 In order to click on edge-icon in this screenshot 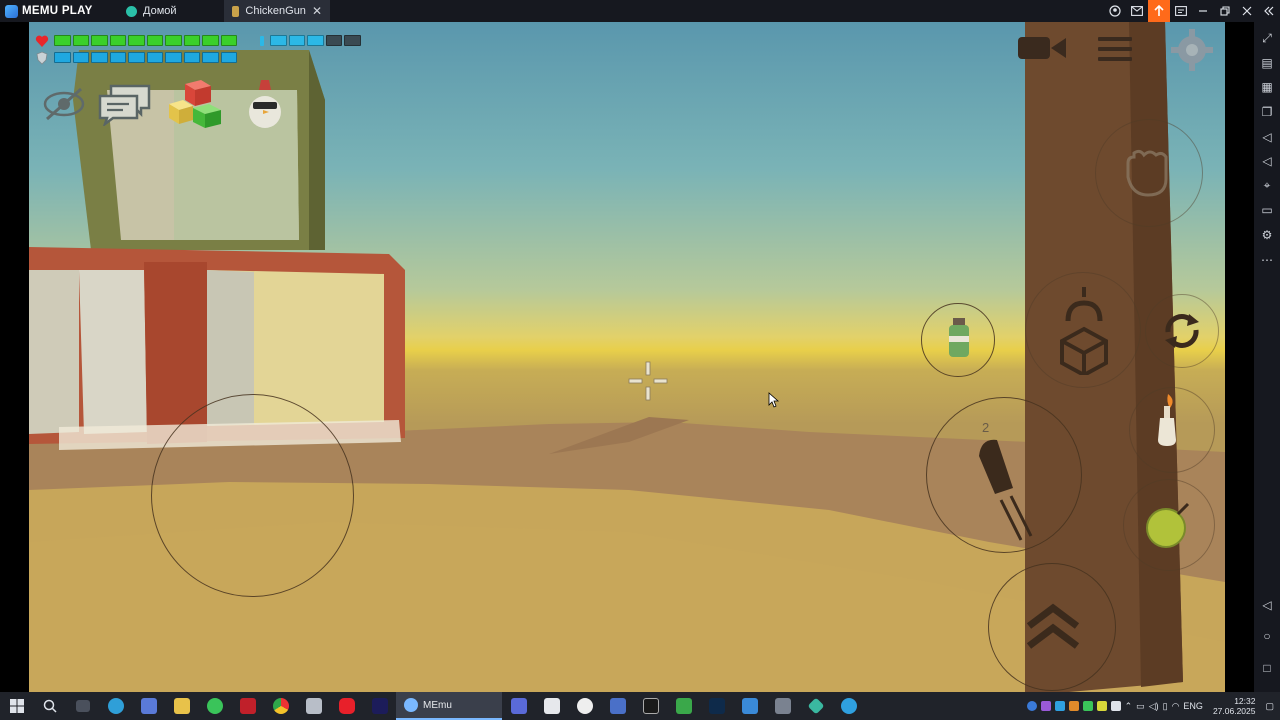, I will do `click(115, 706)`.